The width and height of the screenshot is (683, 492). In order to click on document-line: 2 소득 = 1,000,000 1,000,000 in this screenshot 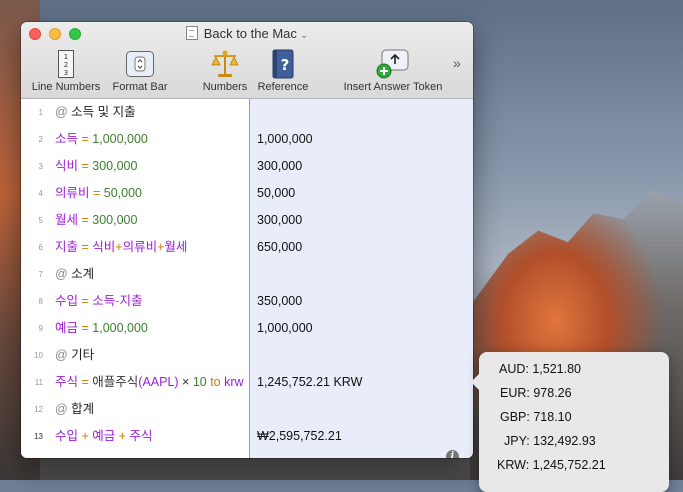, I will do `click(247, 139)`.